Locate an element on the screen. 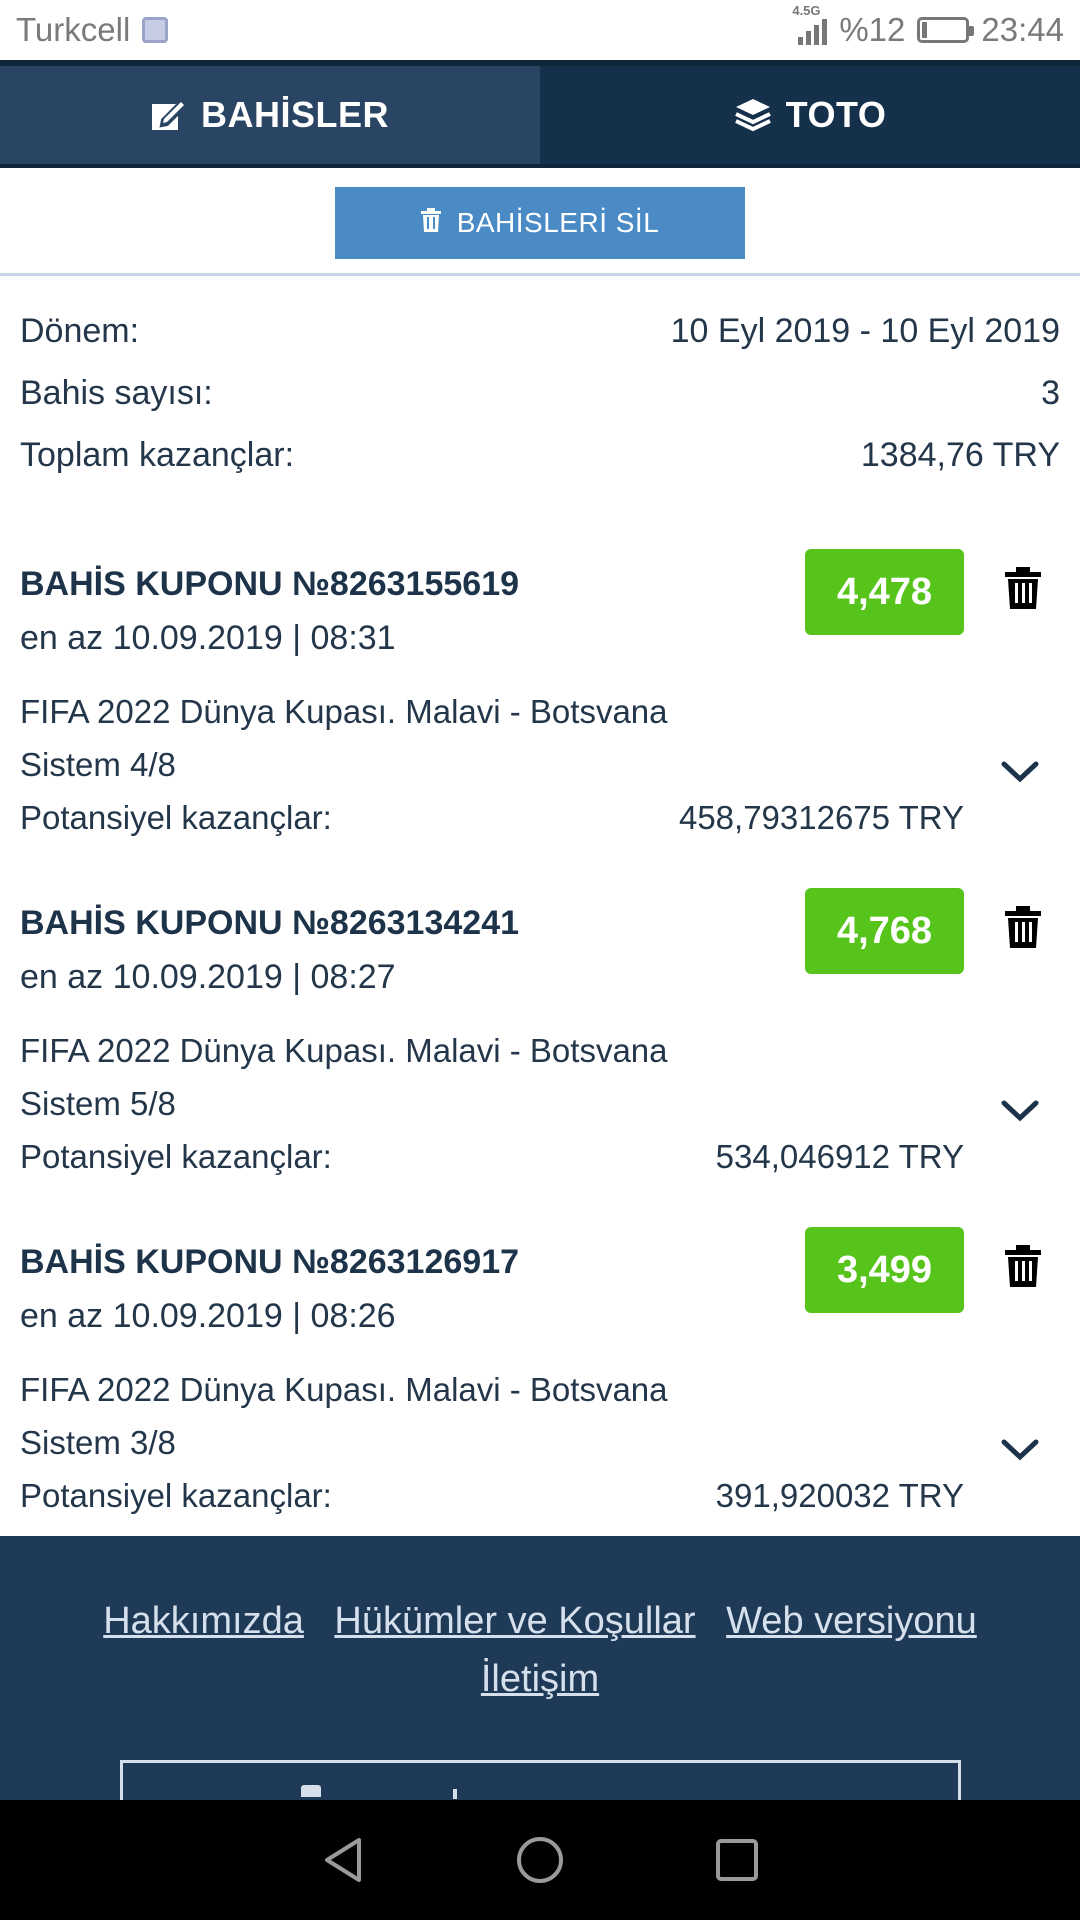 The image size is (1080, 1920). back-button is located at coordinates (343, 1860).